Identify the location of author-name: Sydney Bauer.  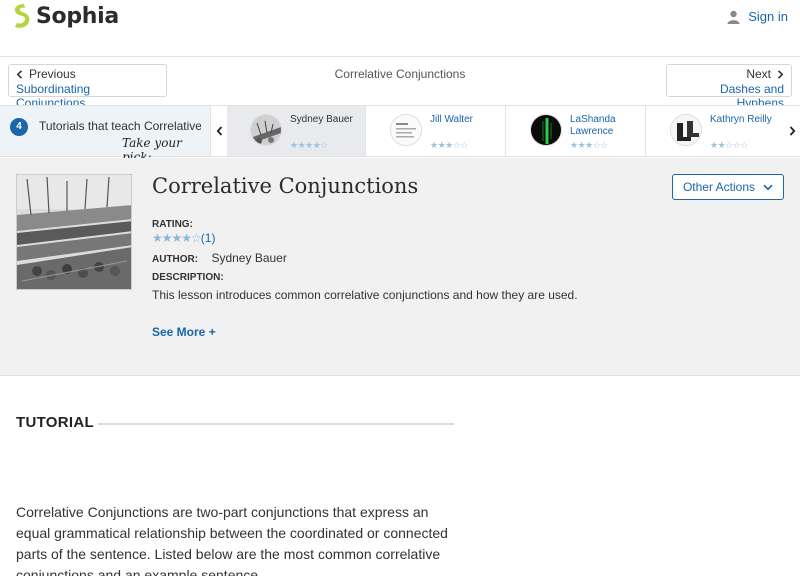
(249, 258).